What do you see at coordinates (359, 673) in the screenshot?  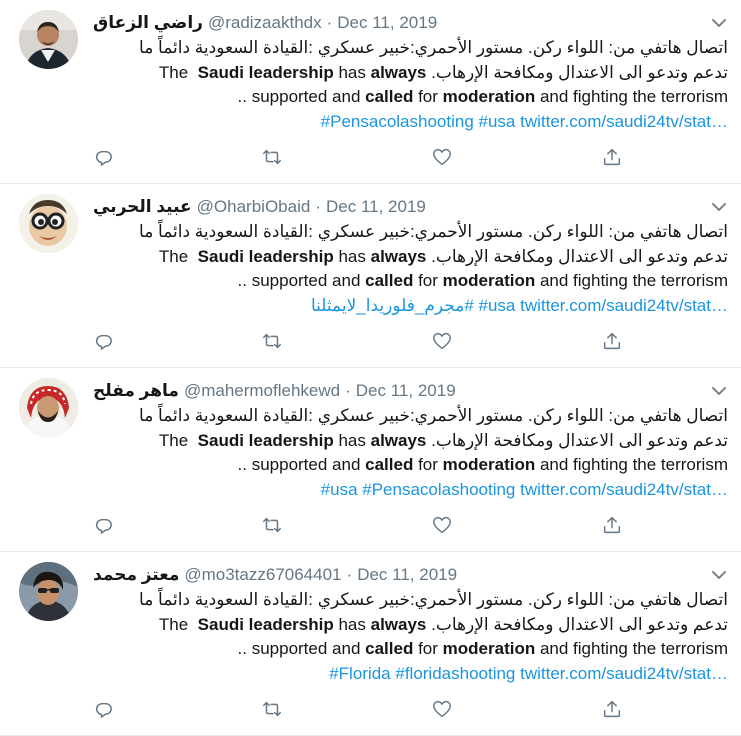 I see `hashtag-link: #Florida` at bounding box center [359, 673].